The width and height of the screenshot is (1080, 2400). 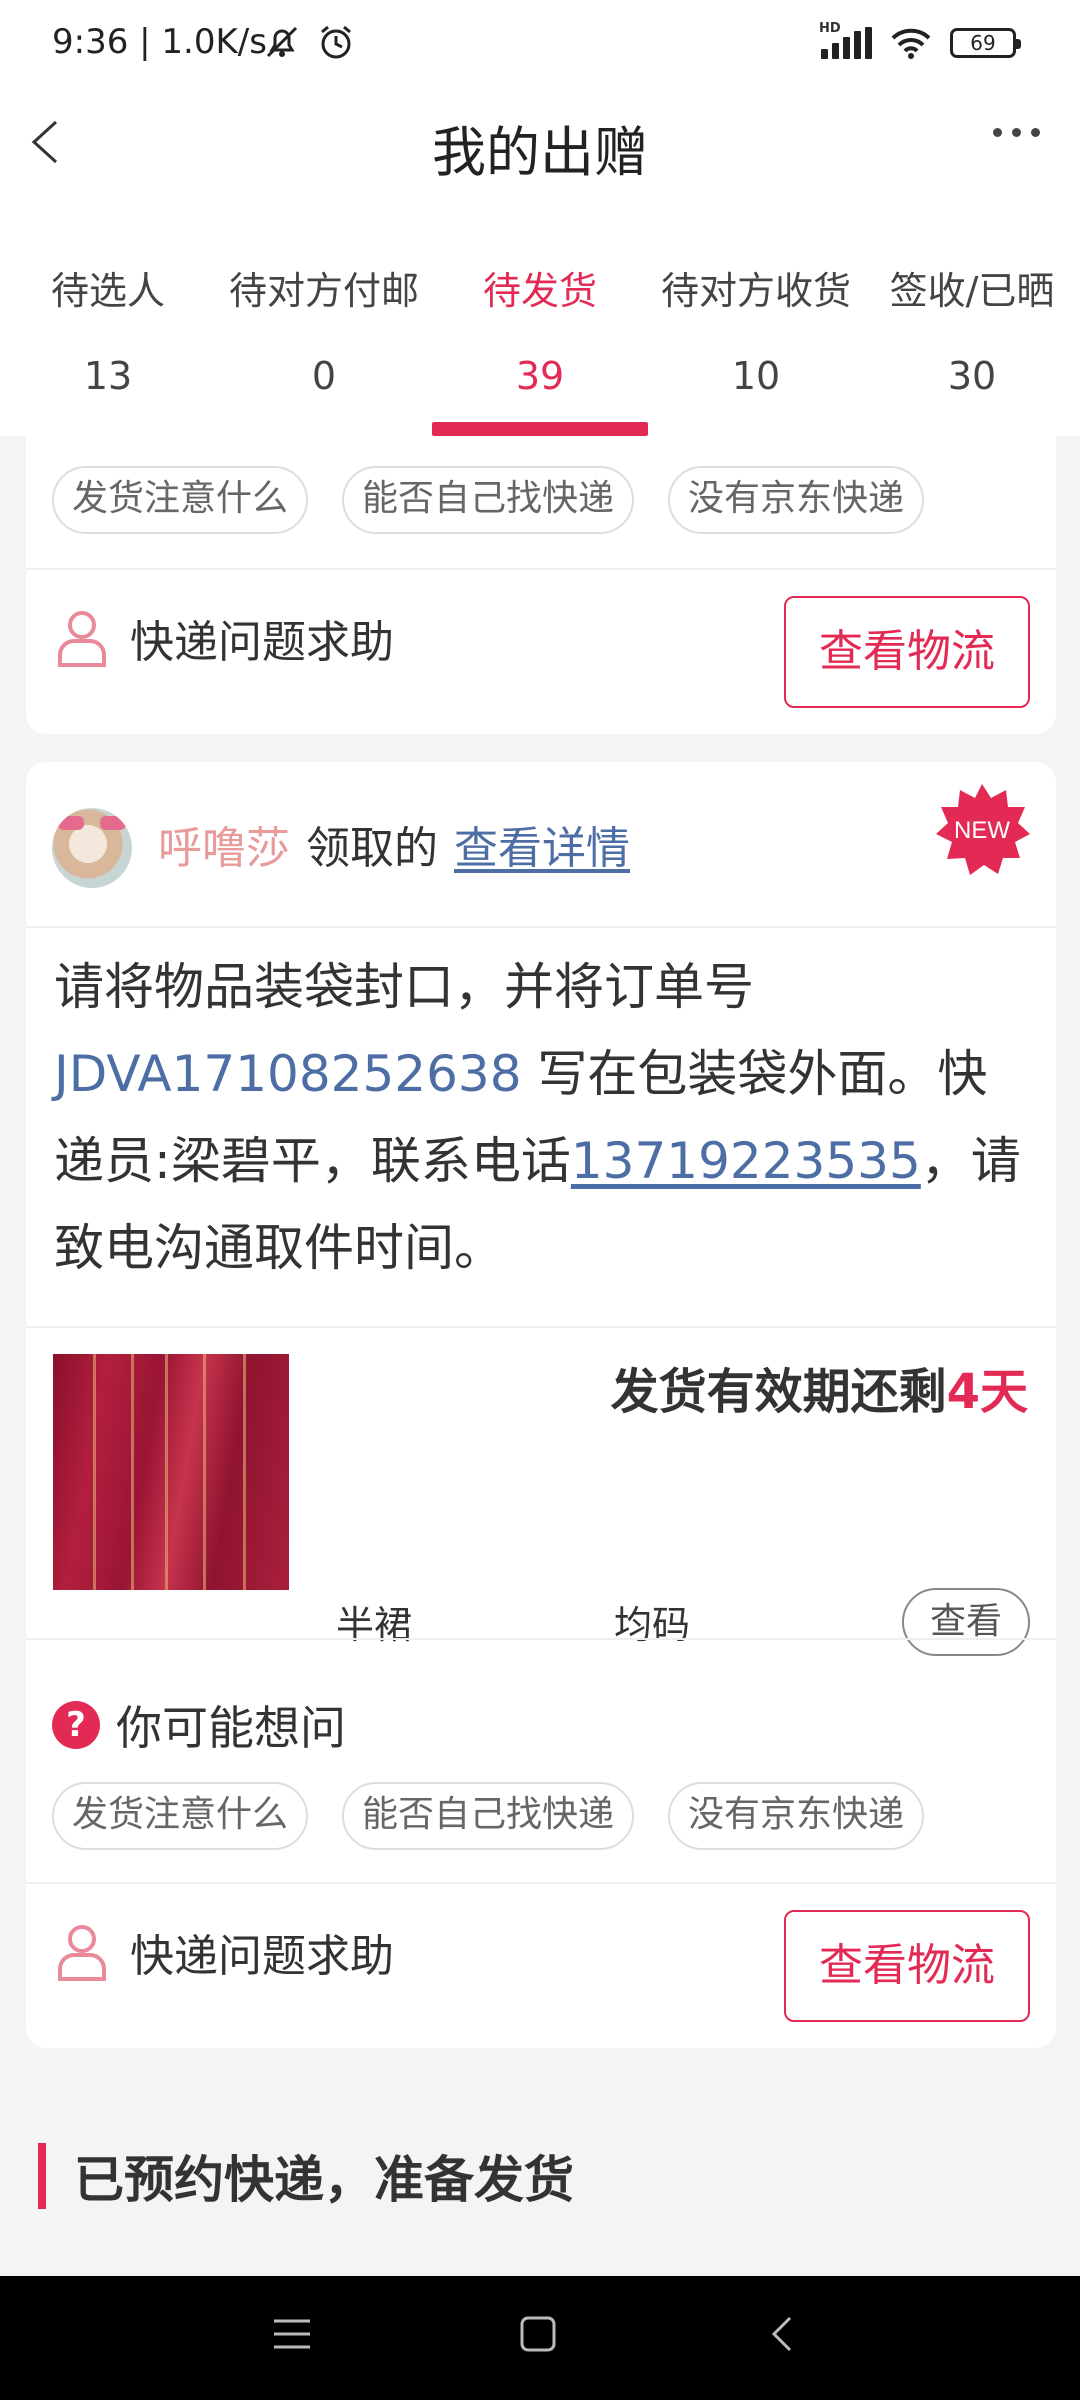 I want to click on faq-header: ? 你可能想问, so click(x=199, y=1725).